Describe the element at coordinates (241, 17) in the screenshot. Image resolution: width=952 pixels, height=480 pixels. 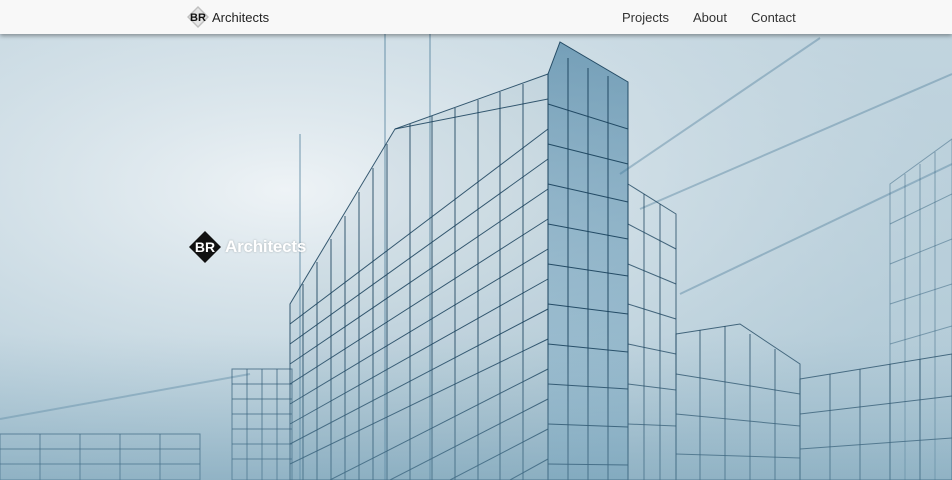
I see `brand-name: Architects` at that location.